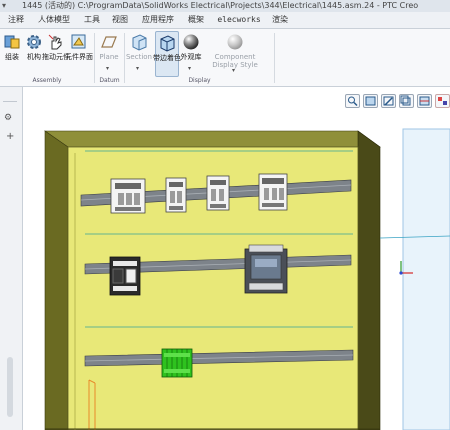 The image size is (450, 430). I want to click on display-group-label: Display, so click(199, 80).